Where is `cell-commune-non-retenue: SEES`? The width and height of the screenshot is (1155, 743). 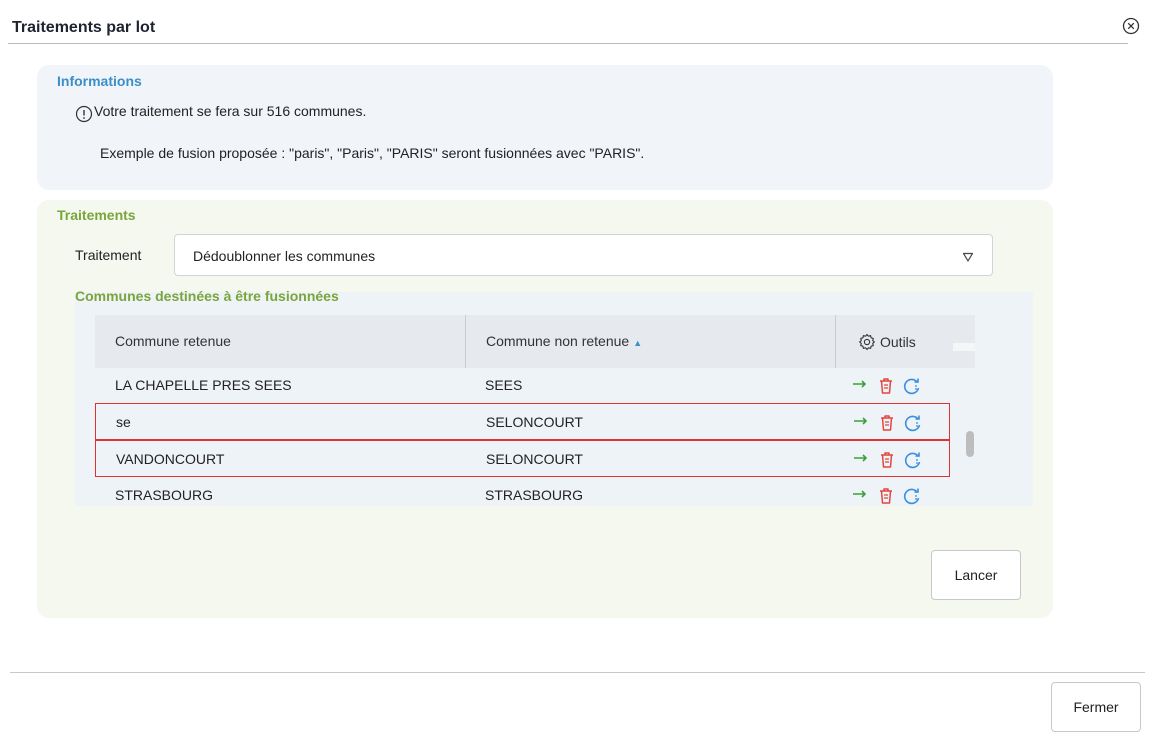 cell-commune-non-retenue: SEES is located at coordinates (504, 385).